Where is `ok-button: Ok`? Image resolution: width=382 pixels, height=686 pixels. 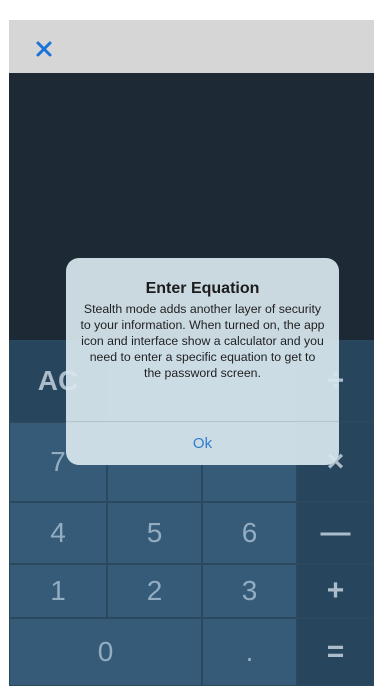
ok-button: Ok is located at coordinates (202, 443).